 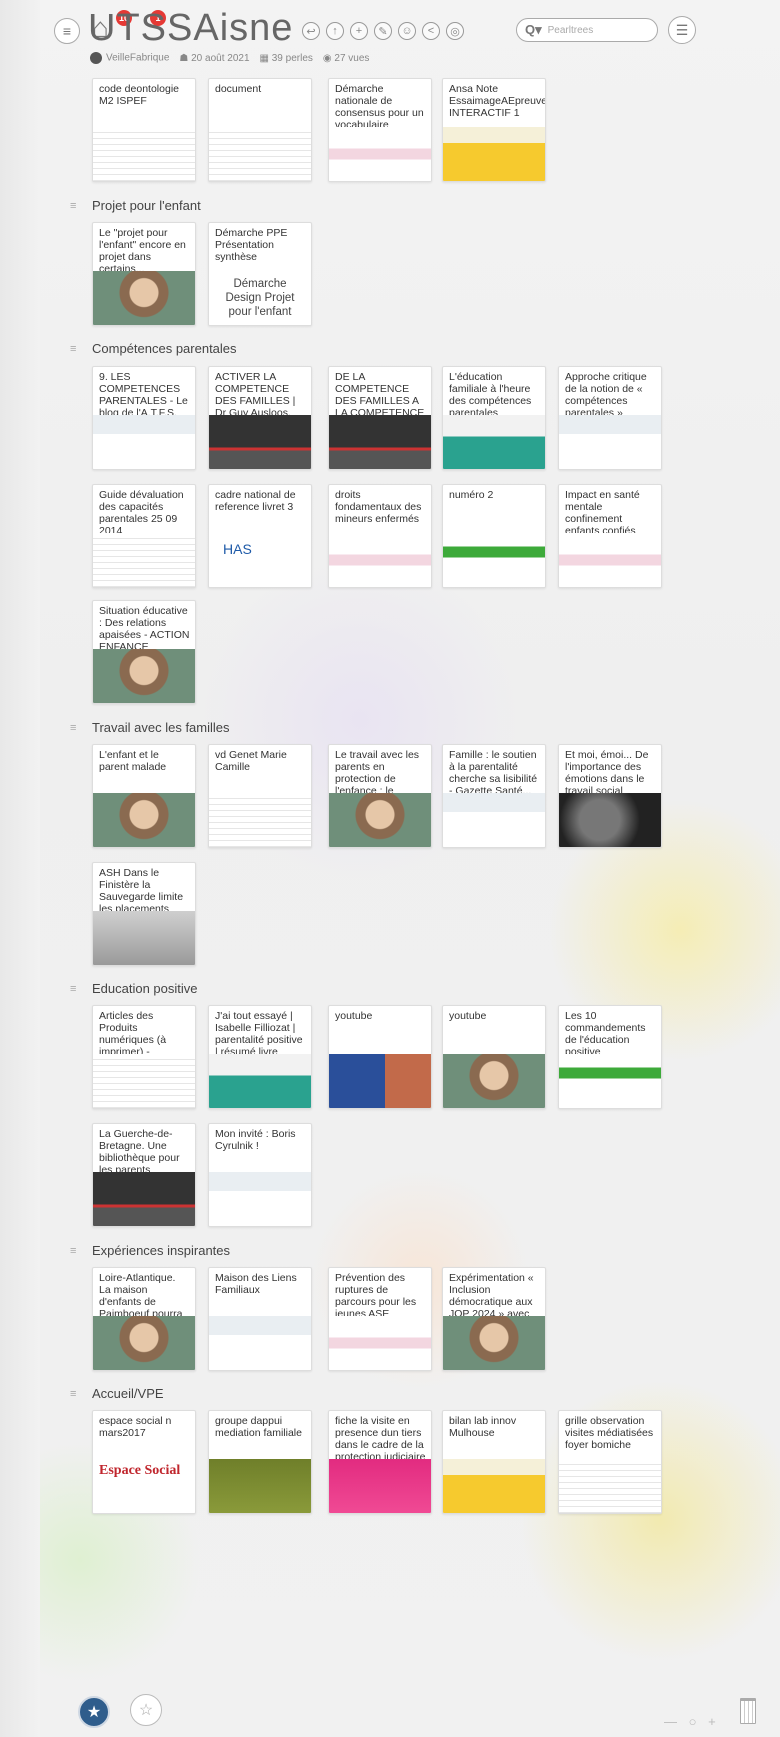 I want to click on section-title: ≡ Compétences parentales, so click(x=153, y=348).